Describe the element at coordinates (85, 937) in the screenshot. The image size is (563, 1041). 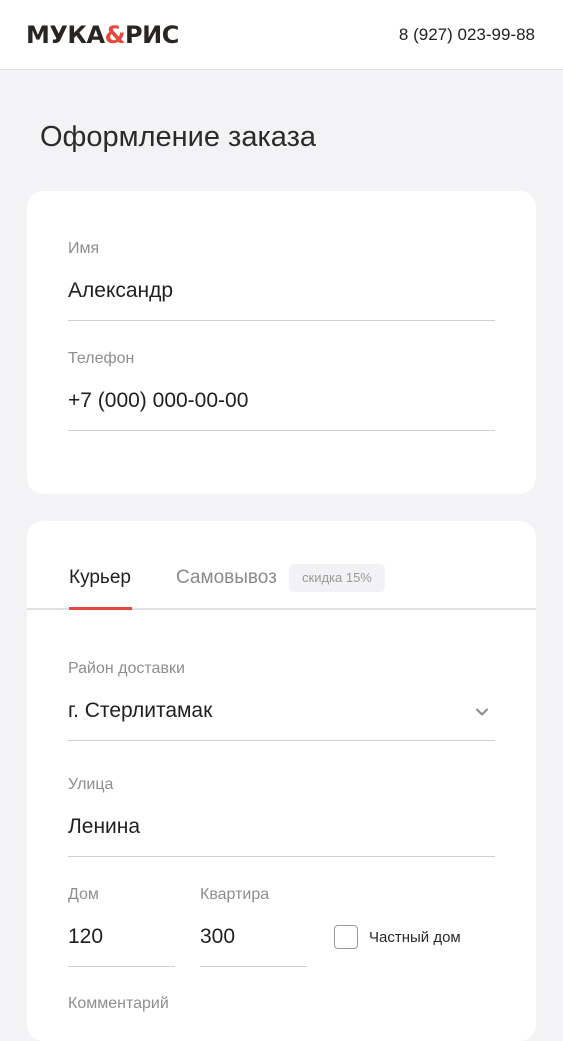
I see `house-input: 120` at that location.